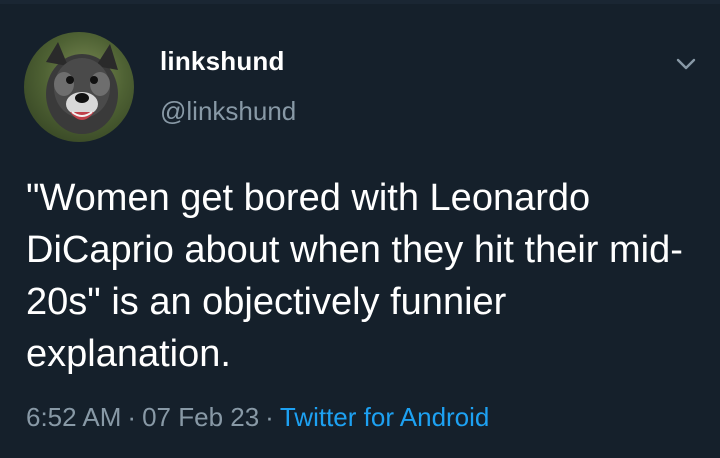 Image resolution: width=720 pixels, height=458 pixels. What do you see at coordinates (385, 417) in the screenshot?
I see `tweet-source-link: Twitter for Android` at bounding box center [385, 417].